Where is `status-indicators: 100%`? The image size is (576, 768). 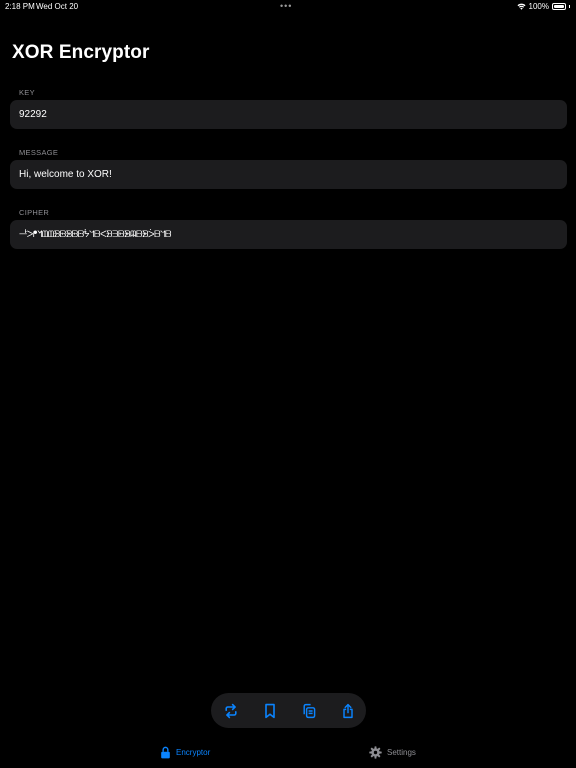
status-indicators: 100% is located at coordinates (543, 6).